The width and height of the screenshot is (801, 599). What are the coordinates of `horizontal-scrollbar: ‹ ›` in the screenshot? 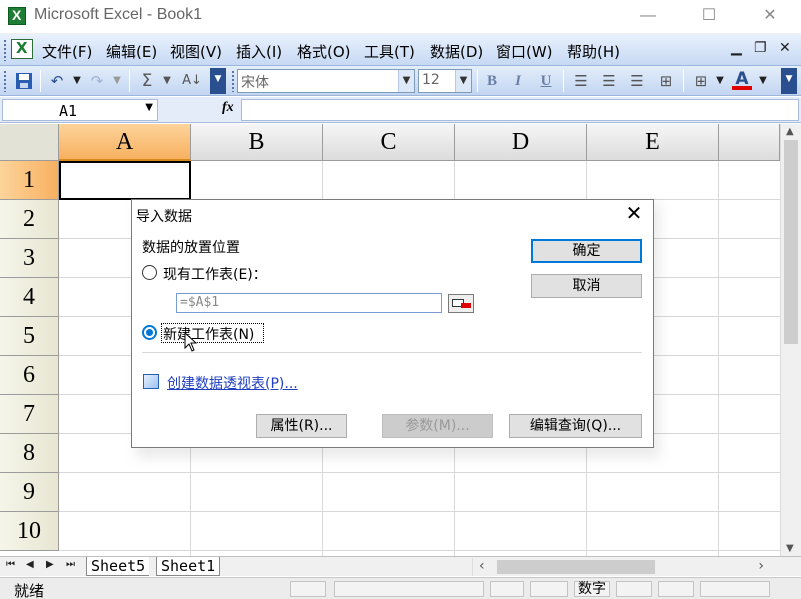 It's located at (622, 567).